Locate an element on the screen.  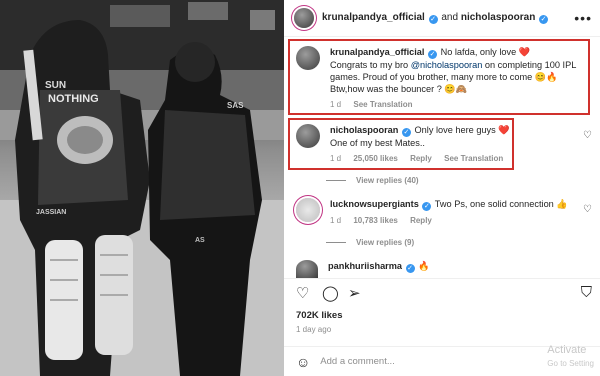
comment-text: One of my best Mates.. is located at coordinates (377, 143).